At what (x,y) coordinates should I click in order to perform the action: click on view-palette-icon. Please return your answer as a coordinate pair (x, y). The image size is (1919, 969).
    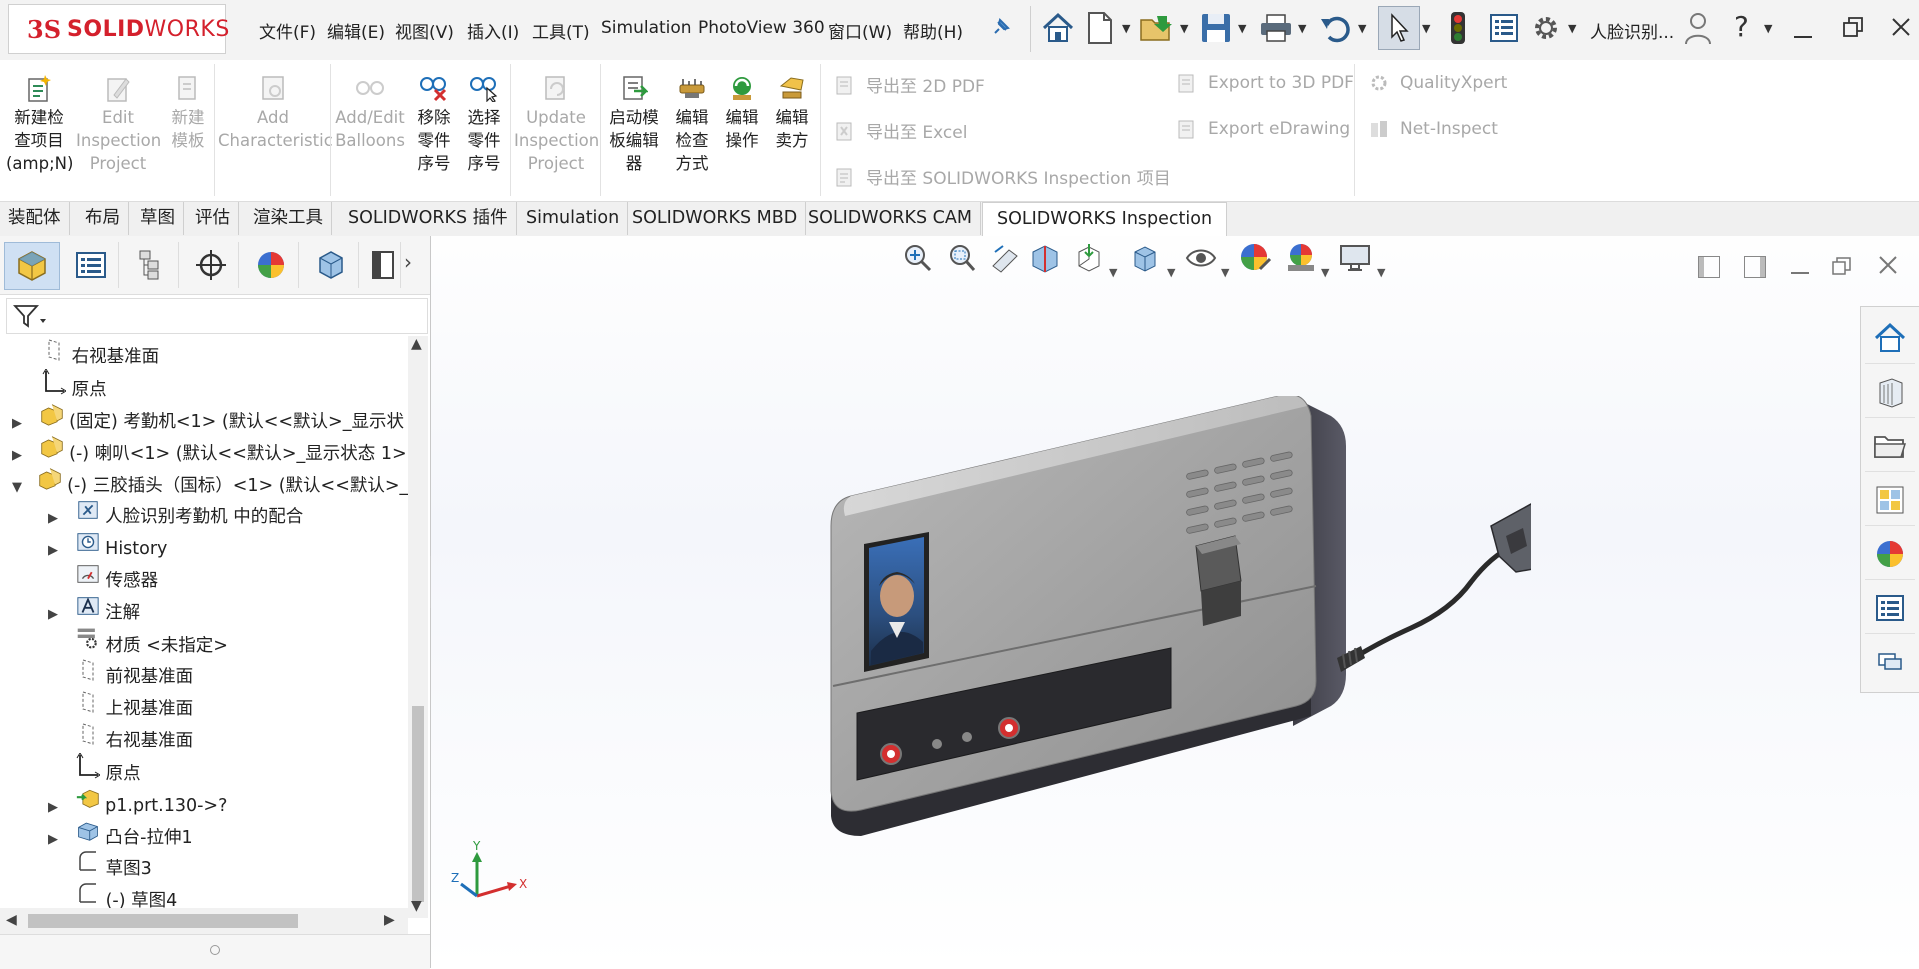
    Looking at the image, I should click on (1890, 500).